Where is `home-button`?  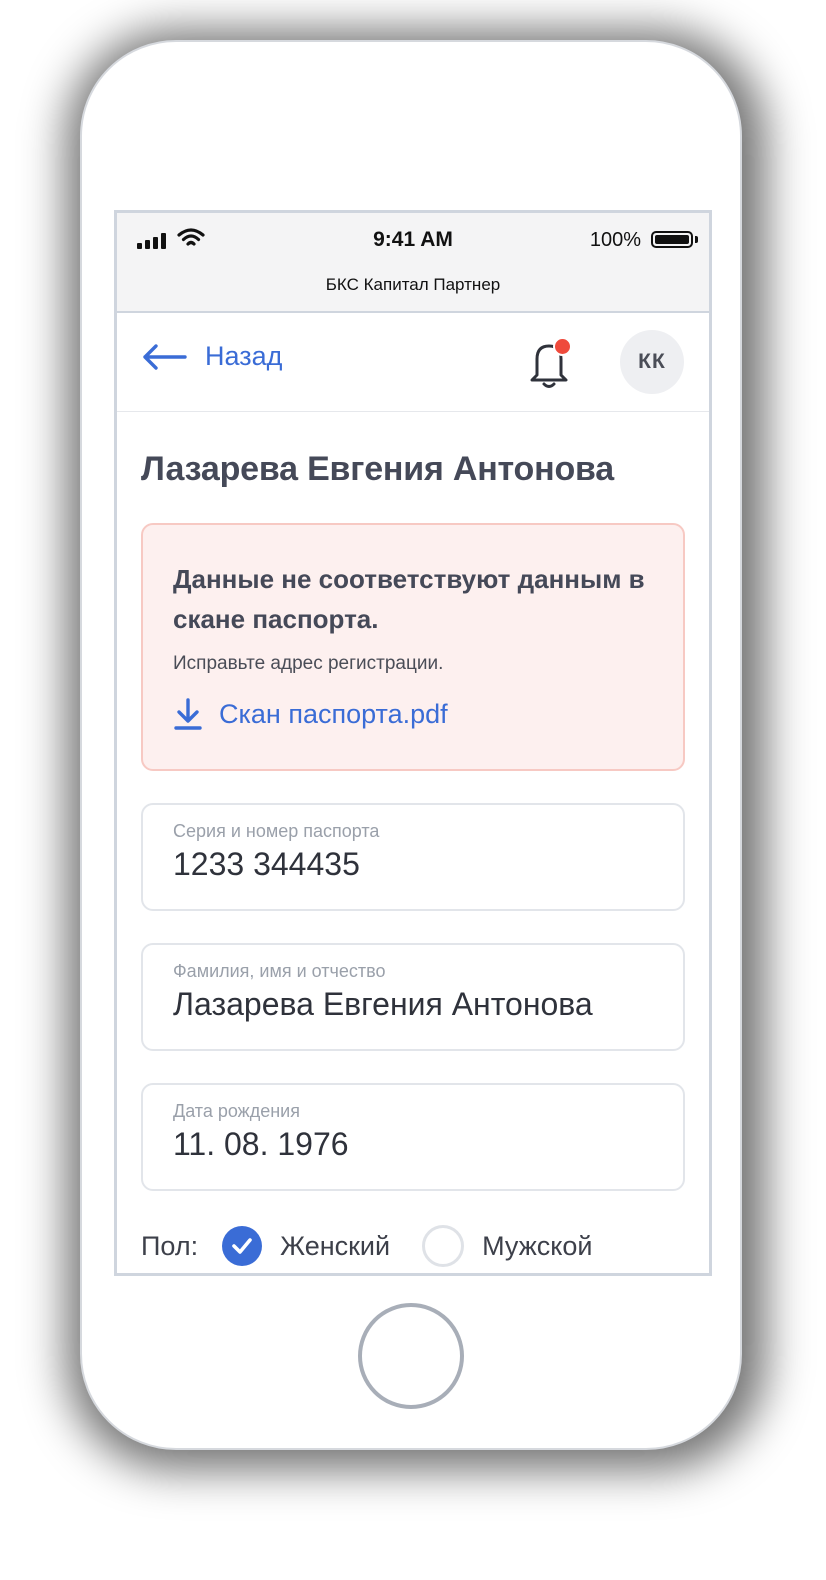 home-button is located at coordinates (411, 1356).